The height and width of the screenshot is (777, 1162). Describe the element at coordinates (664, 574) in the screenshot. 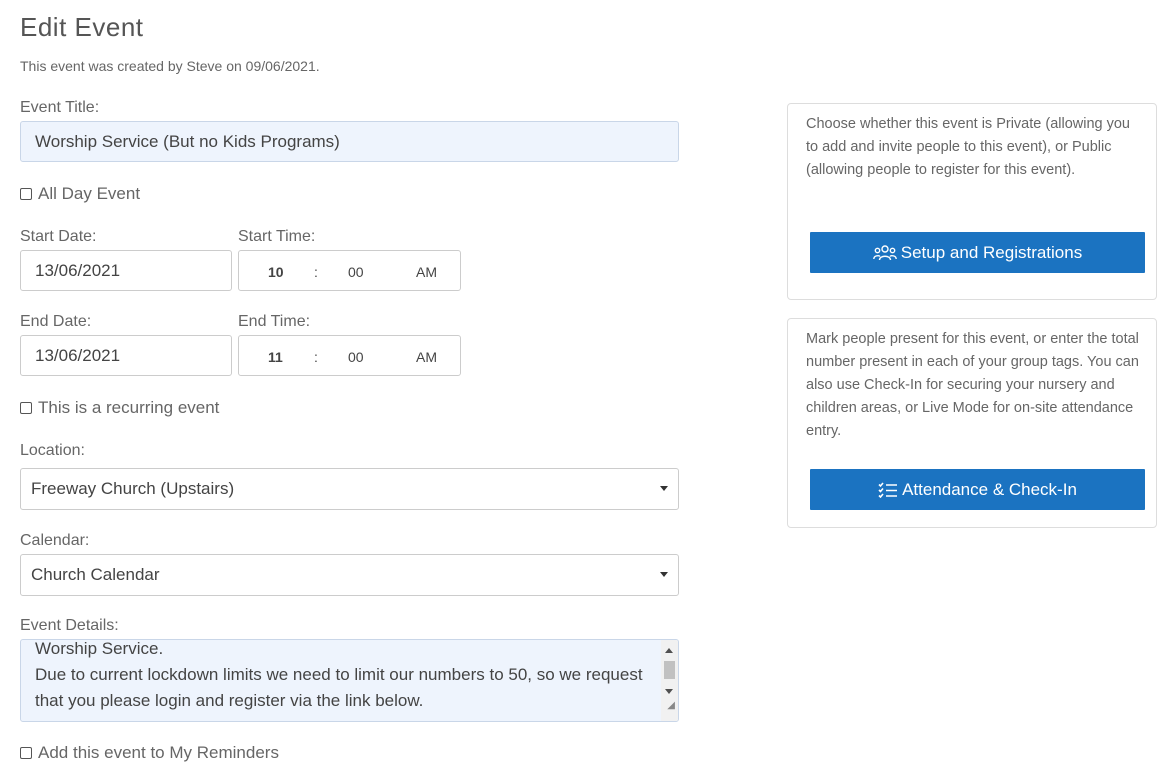

I see `calendar-caret-icon` at that location.